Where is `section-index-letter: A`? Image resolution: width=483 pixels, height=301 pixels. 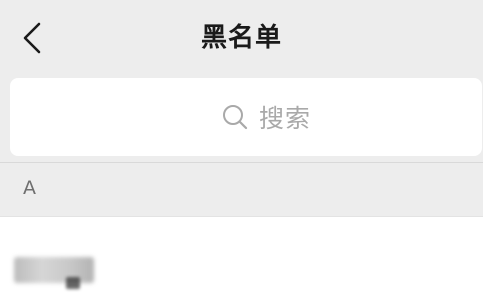 section-index-letter: A is located at coordinates (29, 188).